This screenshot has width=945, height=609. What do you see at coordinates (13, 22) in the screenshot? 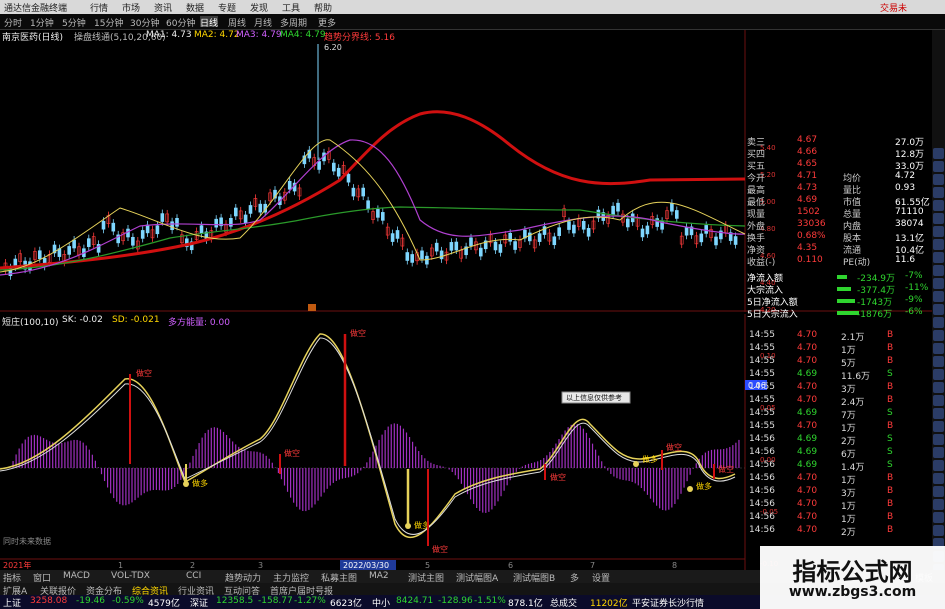
I see `period-button: 分时` at bounding box center [13, 22].